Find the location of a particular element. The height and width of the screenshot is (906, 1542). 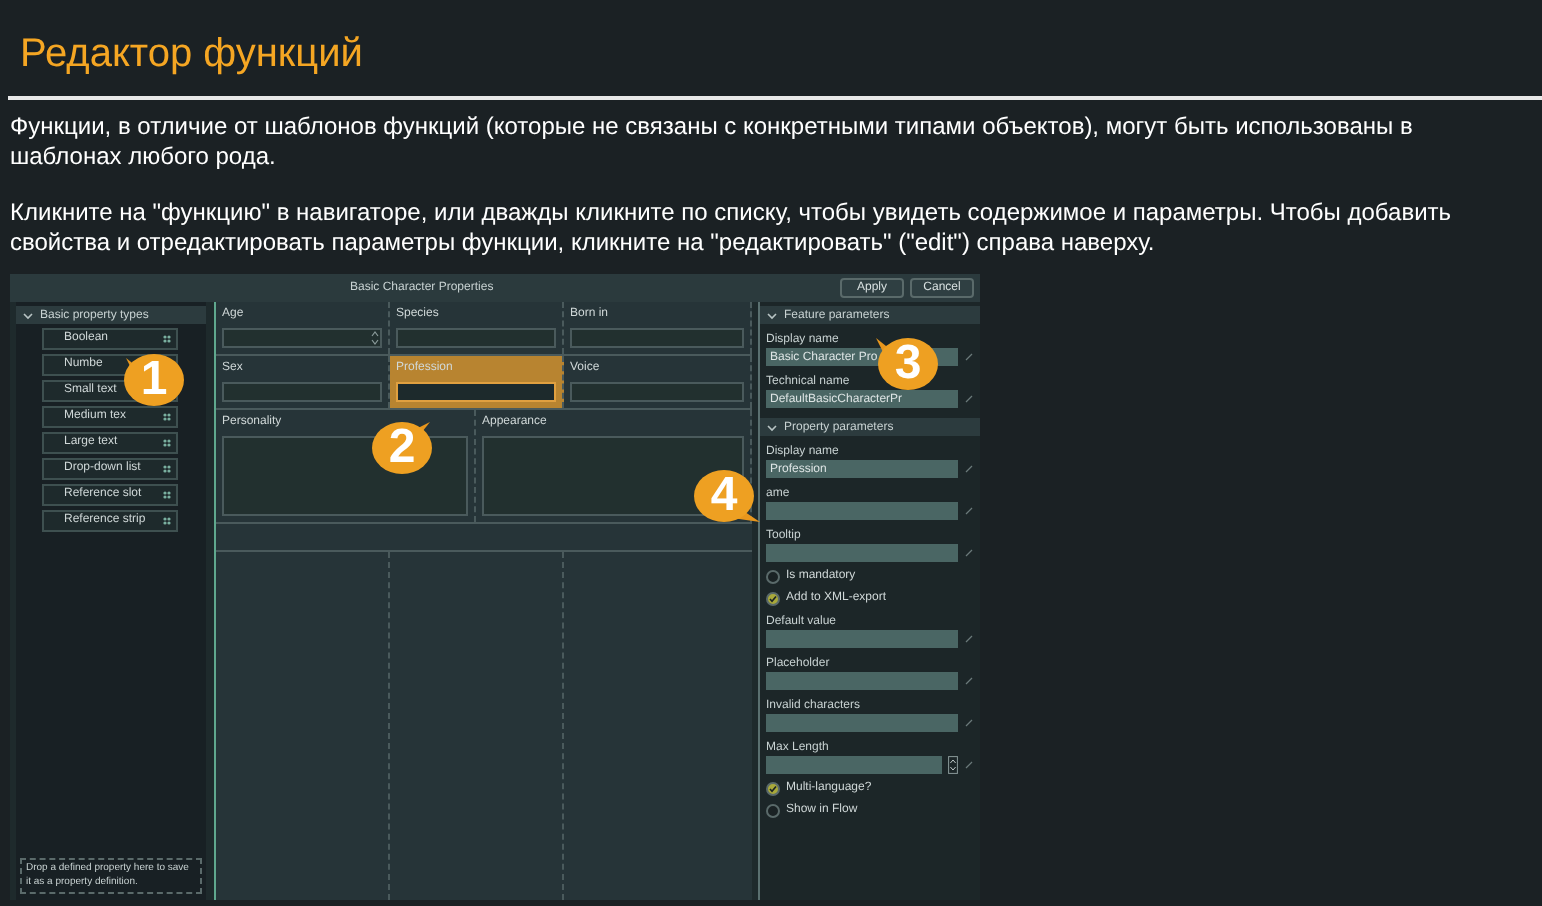

paragraph: Функции, в отличие от шаблонов функций (которые не связаны с конкретными типами объектов), могут быть использованы в шаблонах любого рода. is located at coordinates (712, 142).